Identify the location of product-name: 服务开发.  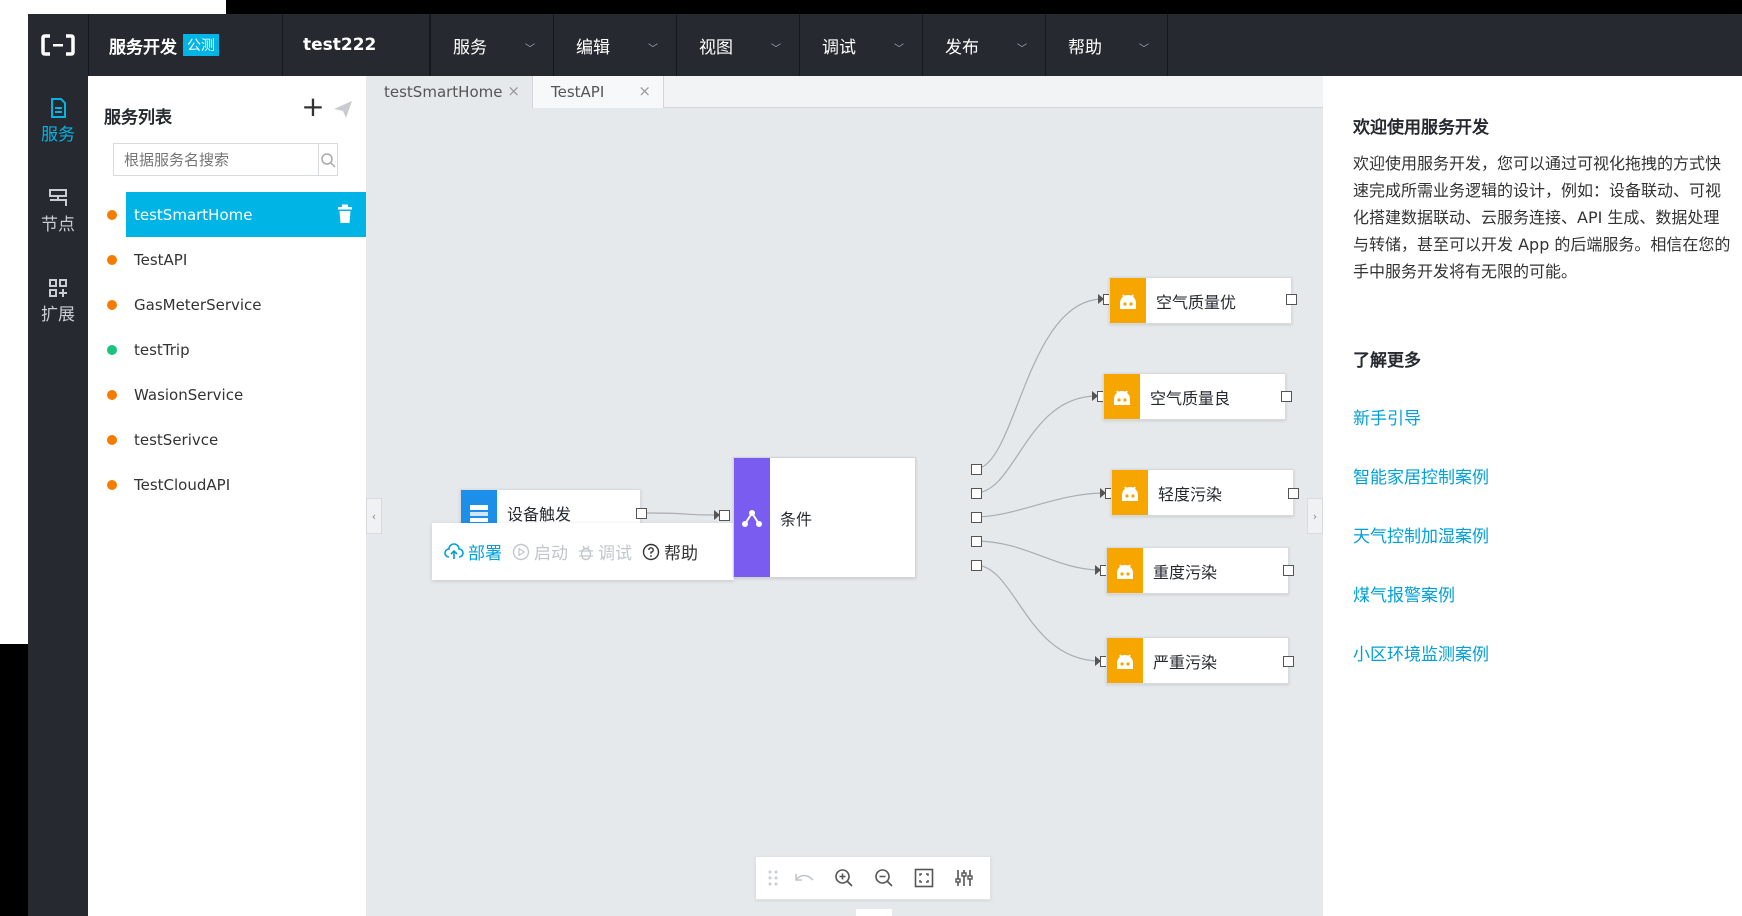
(143, 47).